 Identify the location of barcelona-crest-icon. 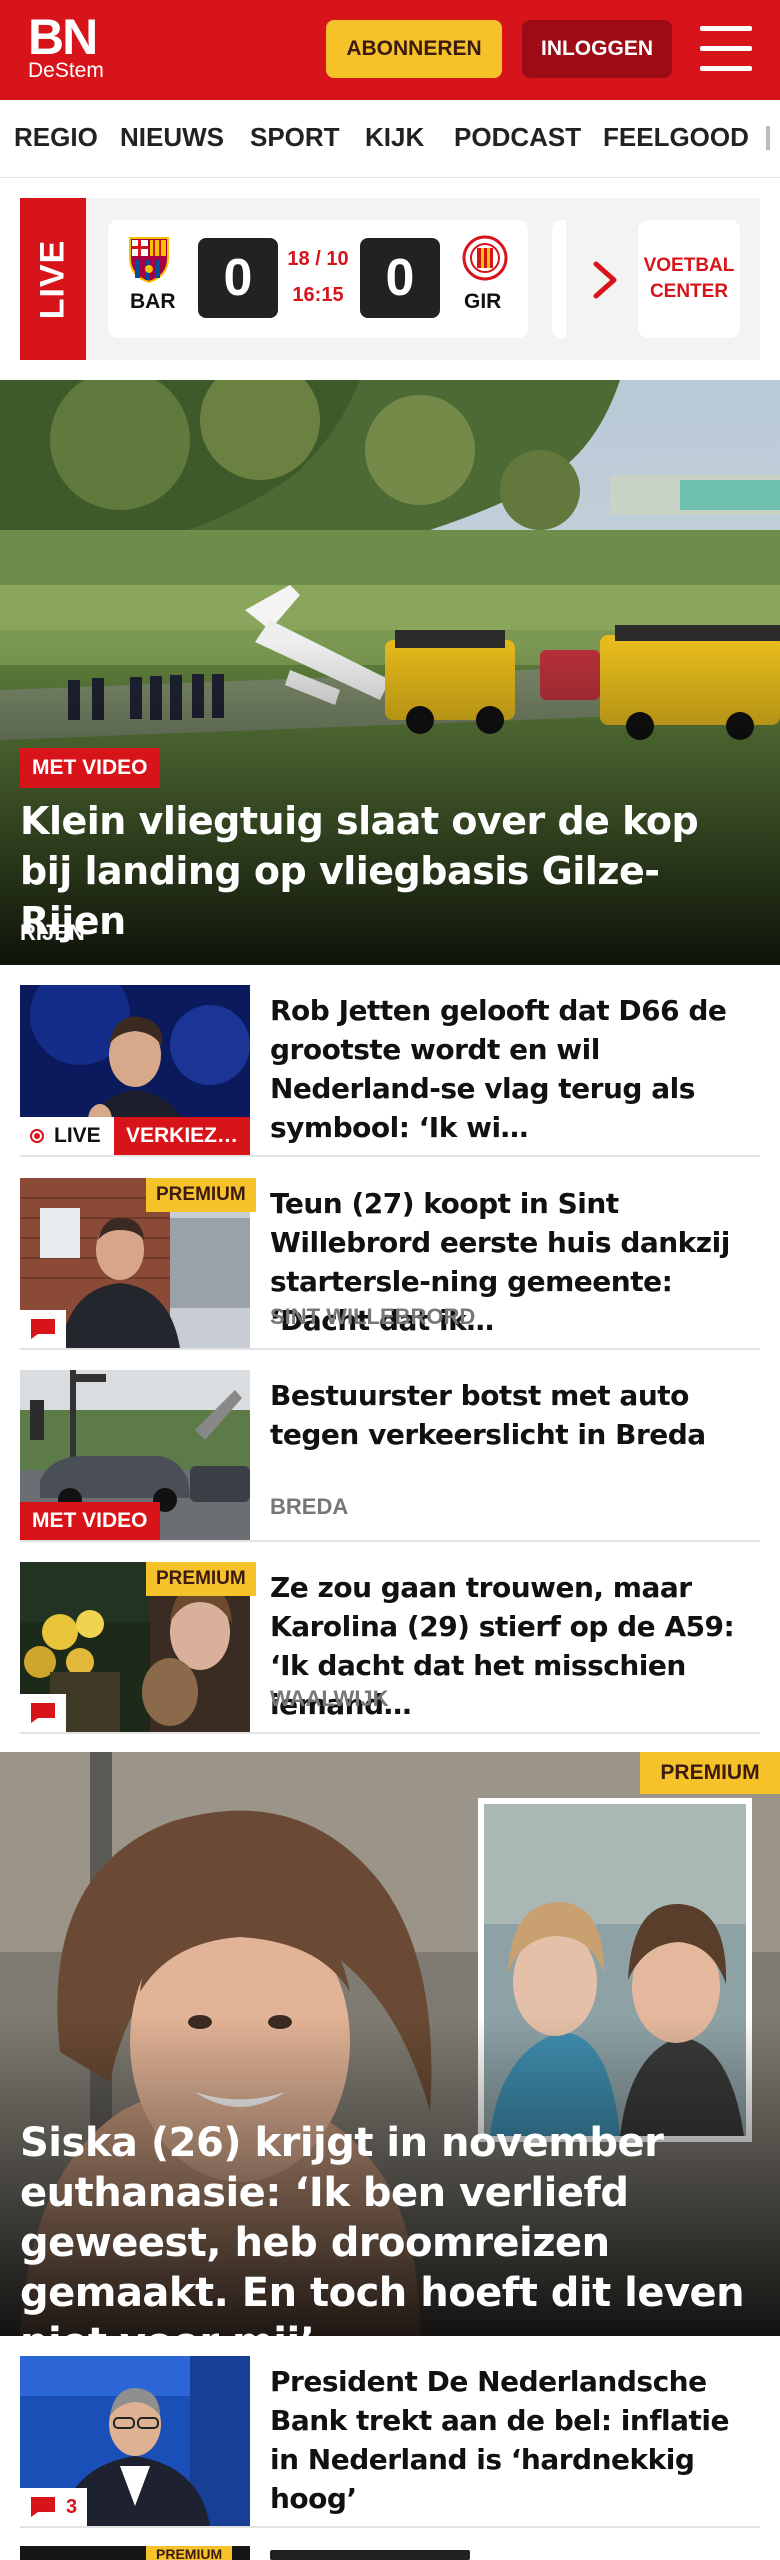
(149, 260).